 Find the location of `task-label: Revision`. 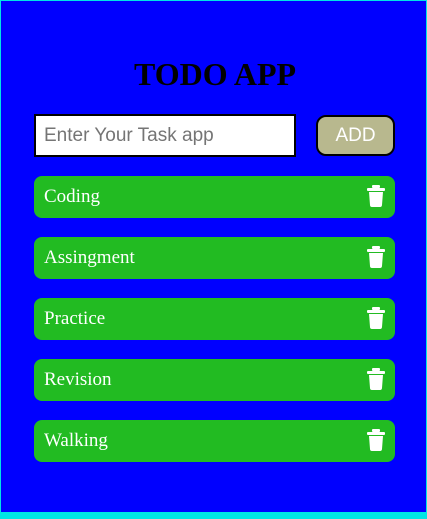

task-label: Revision is located at coordinates (78, 379).